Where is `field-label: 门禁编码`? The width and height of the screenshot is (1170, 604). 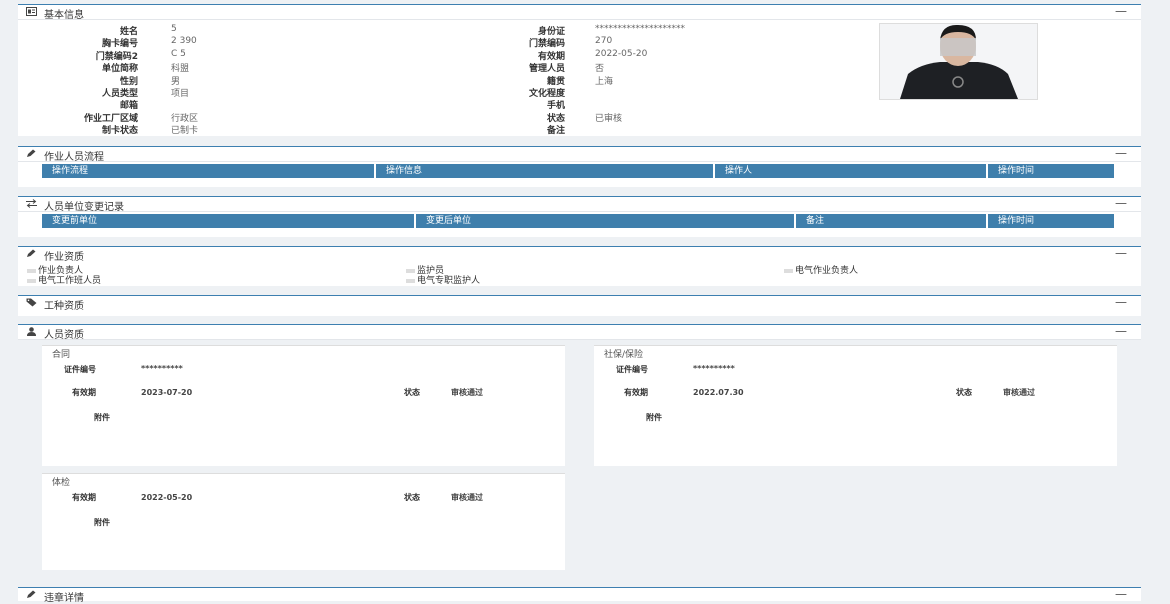
field-label: 门禁编码 is located at coordinates (546, 44).